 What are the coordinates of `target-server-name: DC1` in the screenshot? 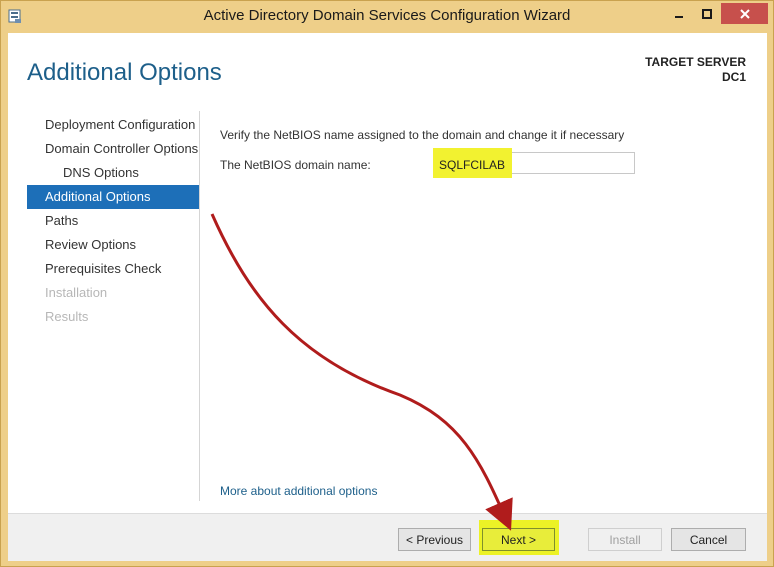 It's located at (733, 77).